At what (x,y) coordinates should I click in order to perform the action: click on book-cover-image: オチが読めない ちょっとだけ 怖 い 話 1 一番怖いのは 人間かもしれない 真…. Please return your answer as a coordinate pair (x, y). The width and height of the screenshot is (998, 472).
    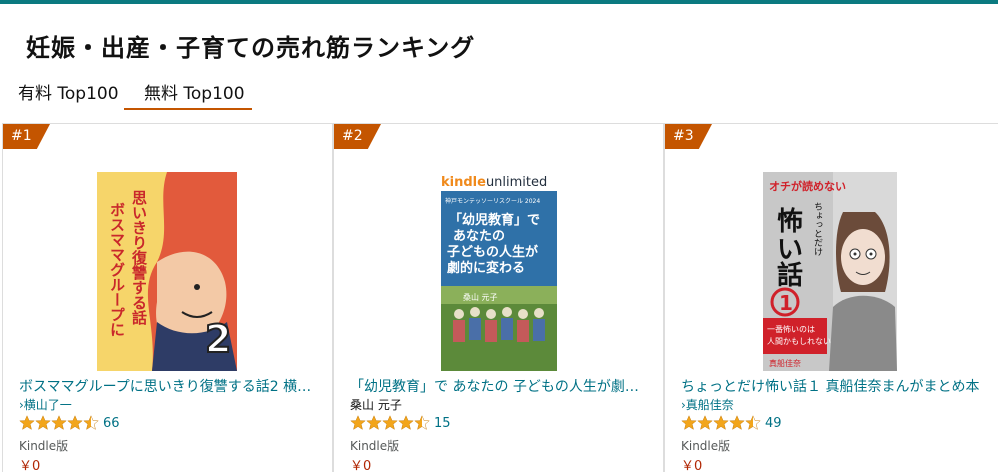
    Looking at the image, I should click on (830, 271).